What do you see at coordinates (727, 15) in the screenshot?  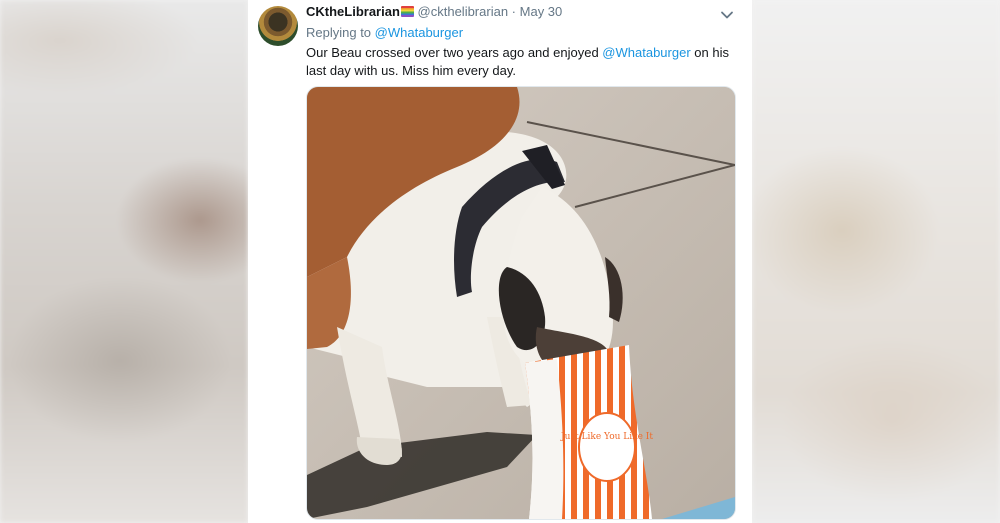 I see `chevron-down-icon` at bounding box center [727, 15].